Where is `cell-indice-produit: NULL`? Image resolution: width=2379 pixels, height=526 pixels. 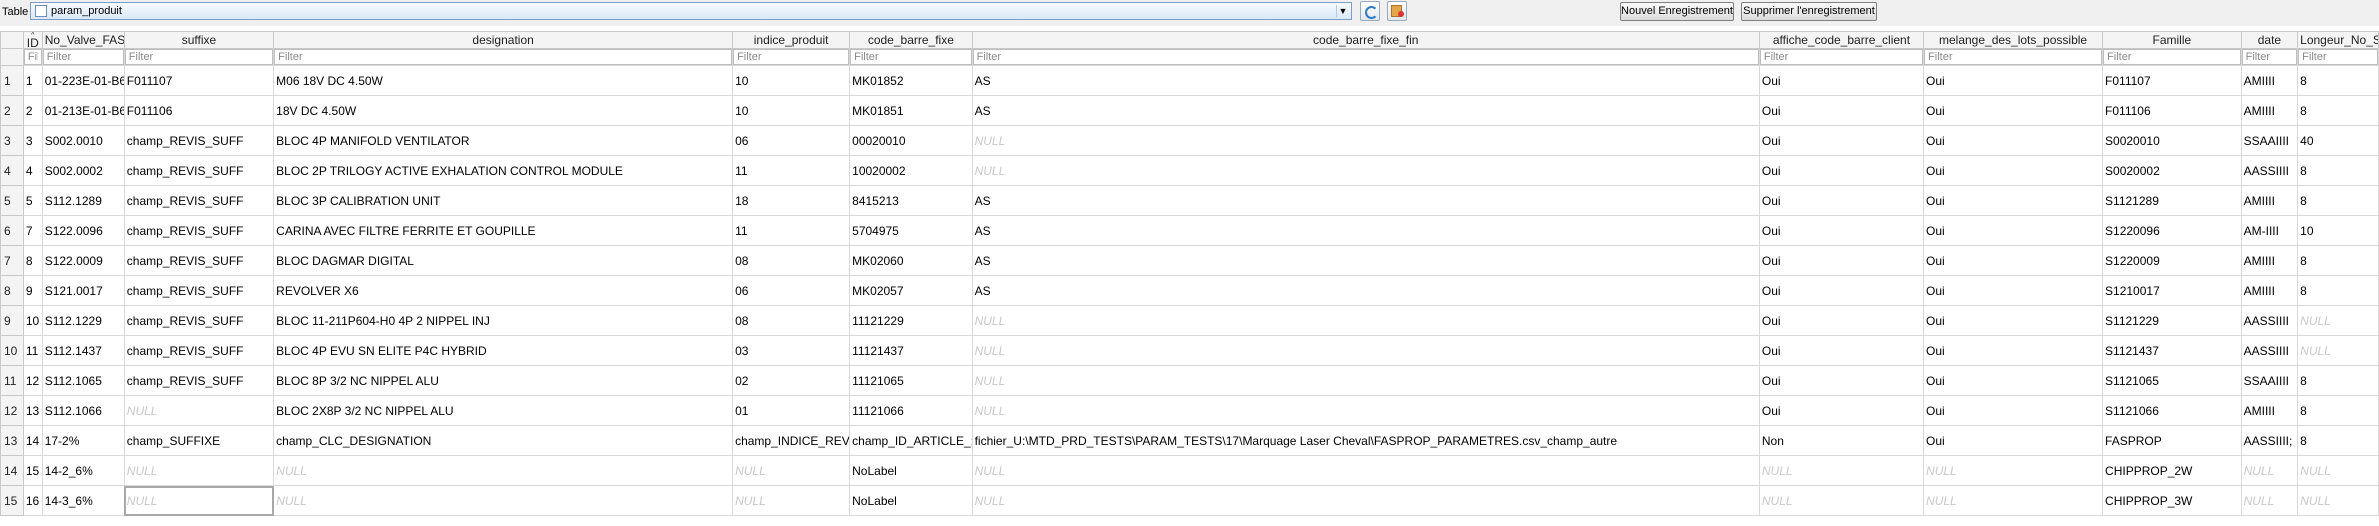 cell-indice-produit: NULL is located at coordinates (791, 470).